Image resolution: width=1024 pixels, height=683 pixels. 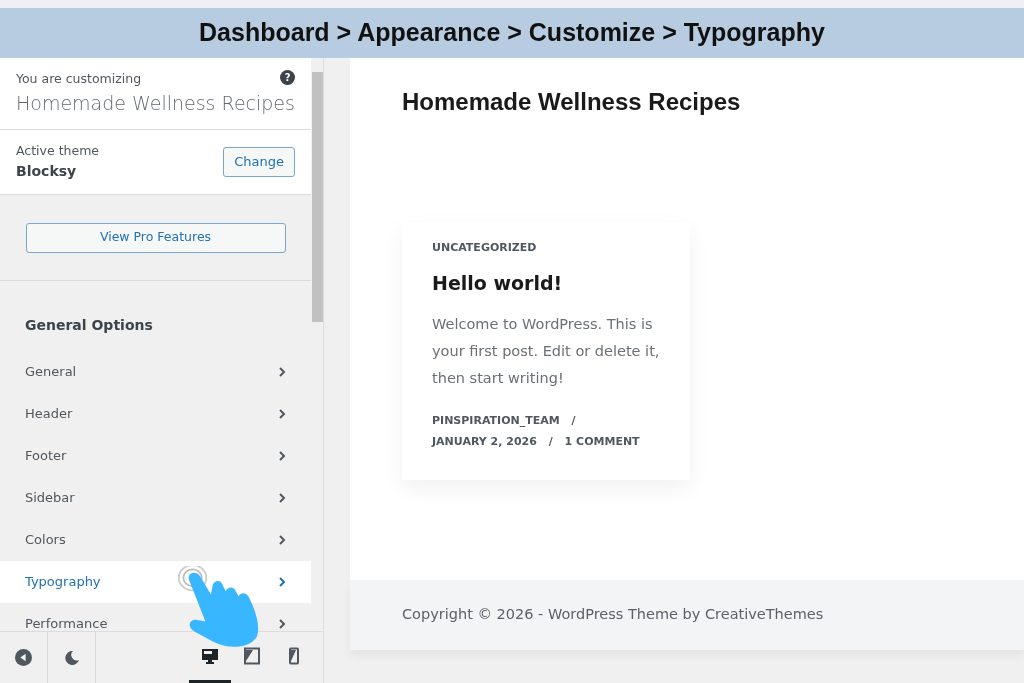 What do you see at coordinates (156, 498) in the screenshot?
I see `menu-item: Sidebar` at bounding box center [156, 498].